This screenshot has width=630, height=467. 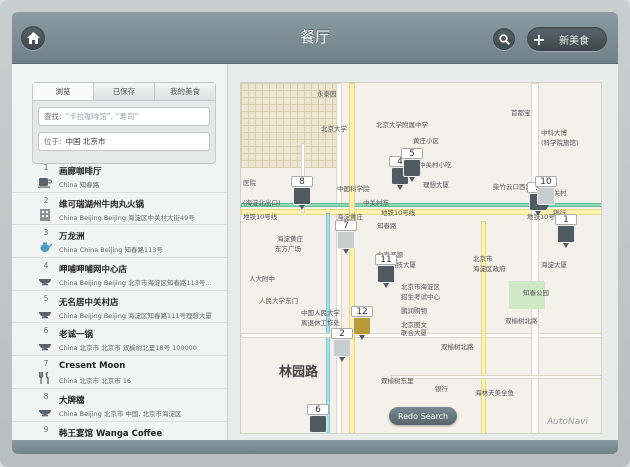 What do you see at coordinates (318, 409) in the screenshot?
I see `pin-number: 6` at bounding box center [318, 409].